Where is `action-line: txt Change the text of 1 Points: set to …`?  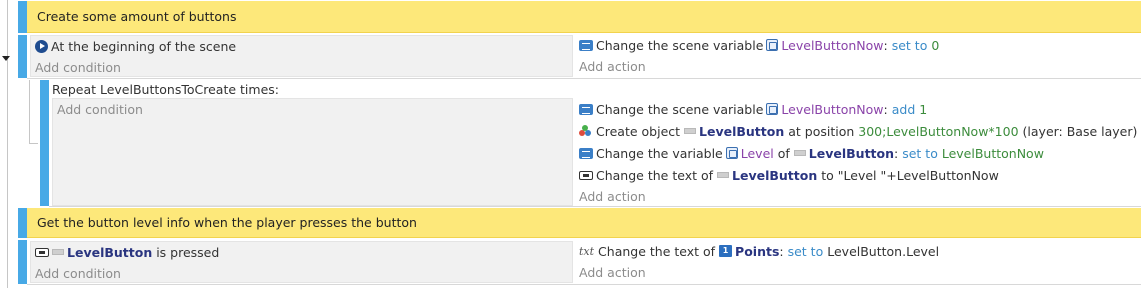 action-line: txt Change the text of 1 Points: set to … is located at coordinates (759, 251).